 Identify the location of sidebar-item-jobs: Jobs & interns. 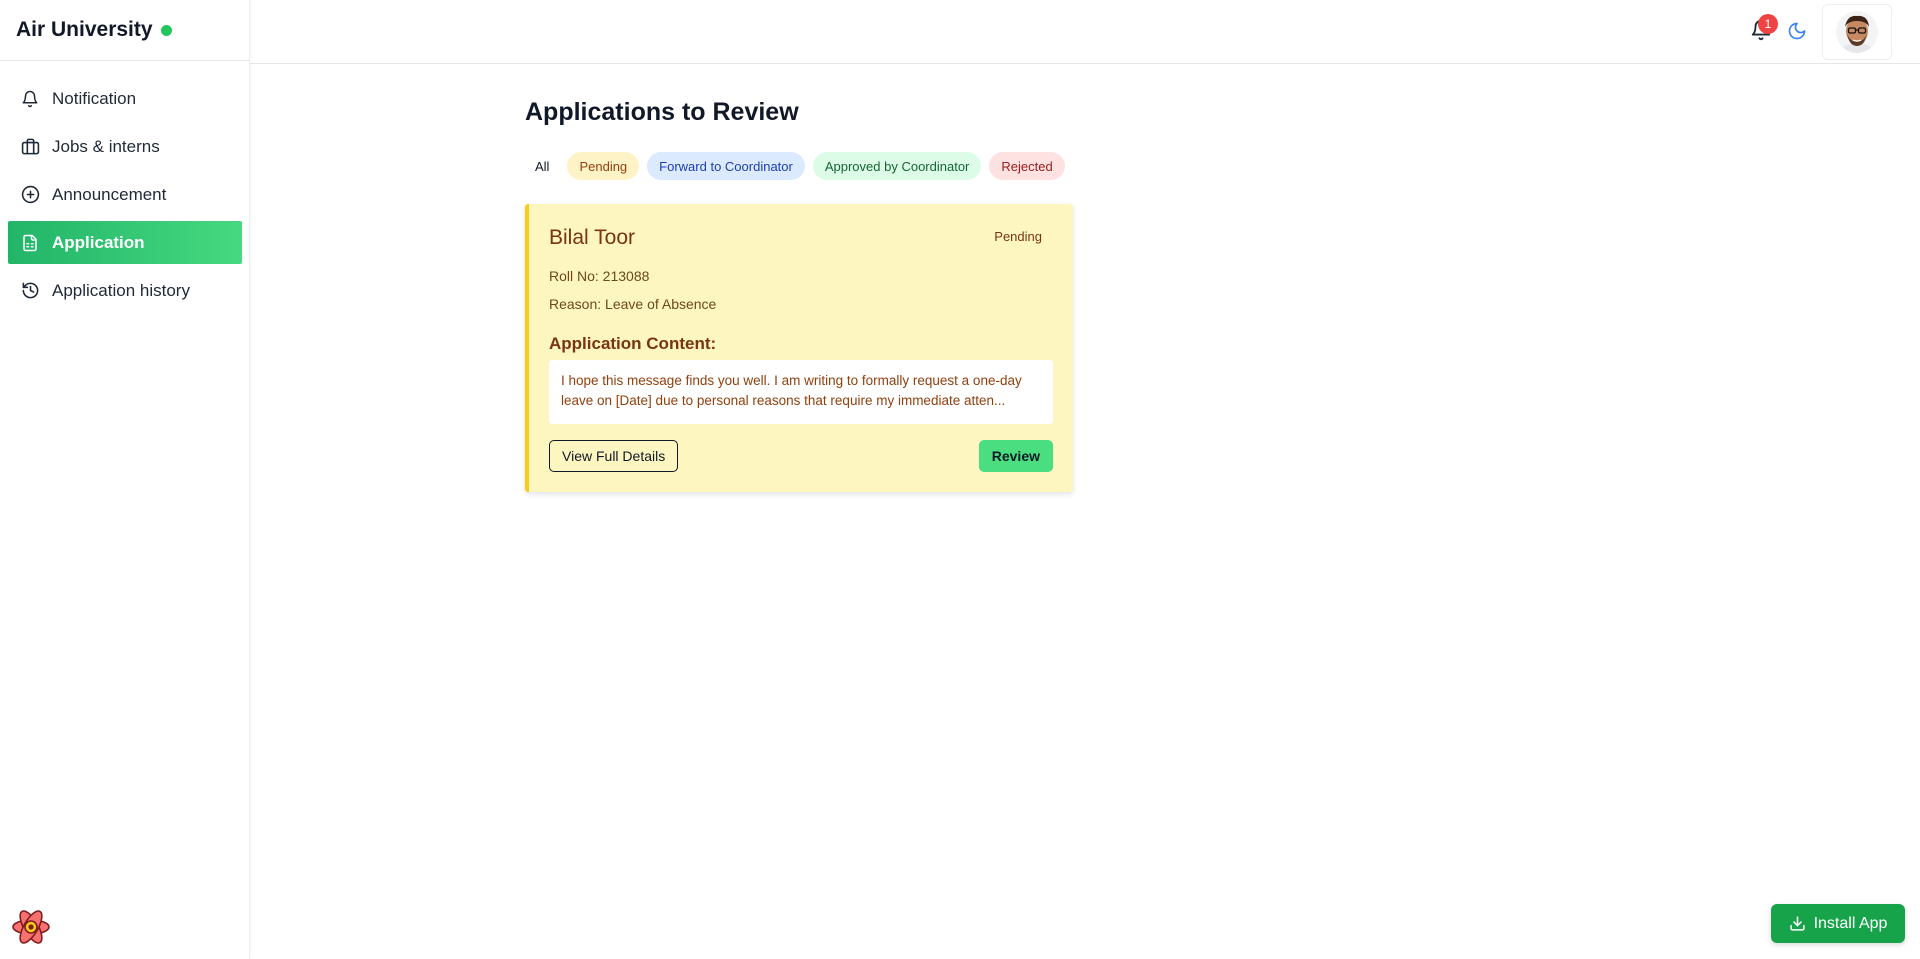
(125, 146).